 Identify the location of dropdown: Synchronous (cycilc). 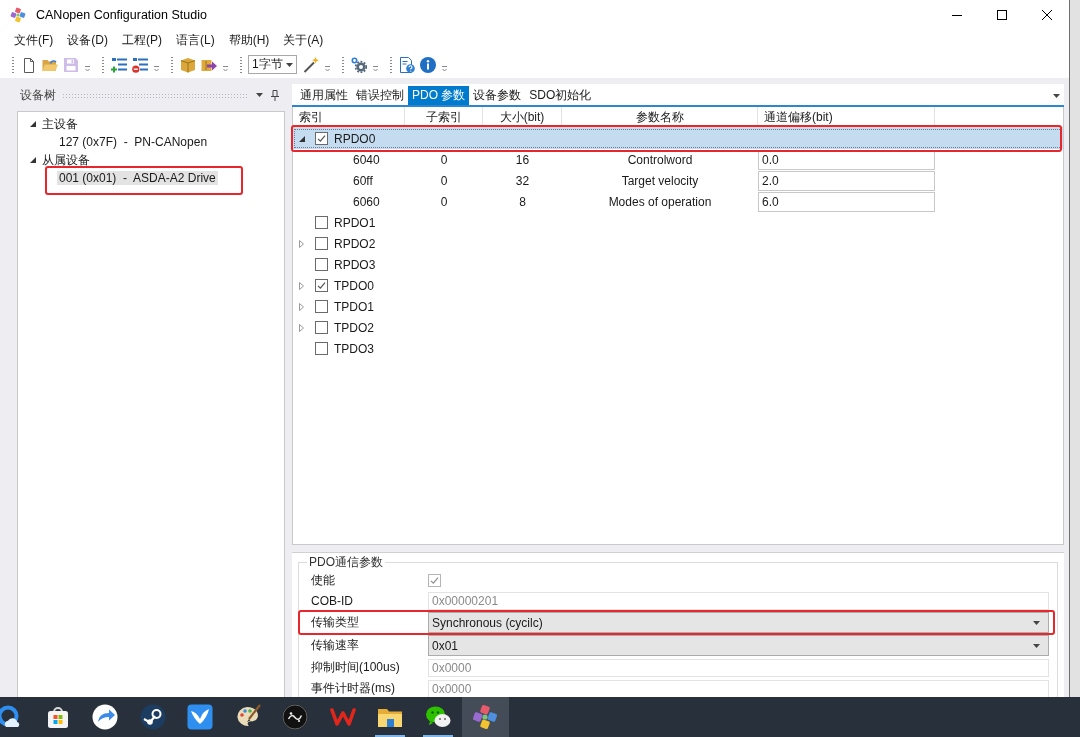
(738, 622).